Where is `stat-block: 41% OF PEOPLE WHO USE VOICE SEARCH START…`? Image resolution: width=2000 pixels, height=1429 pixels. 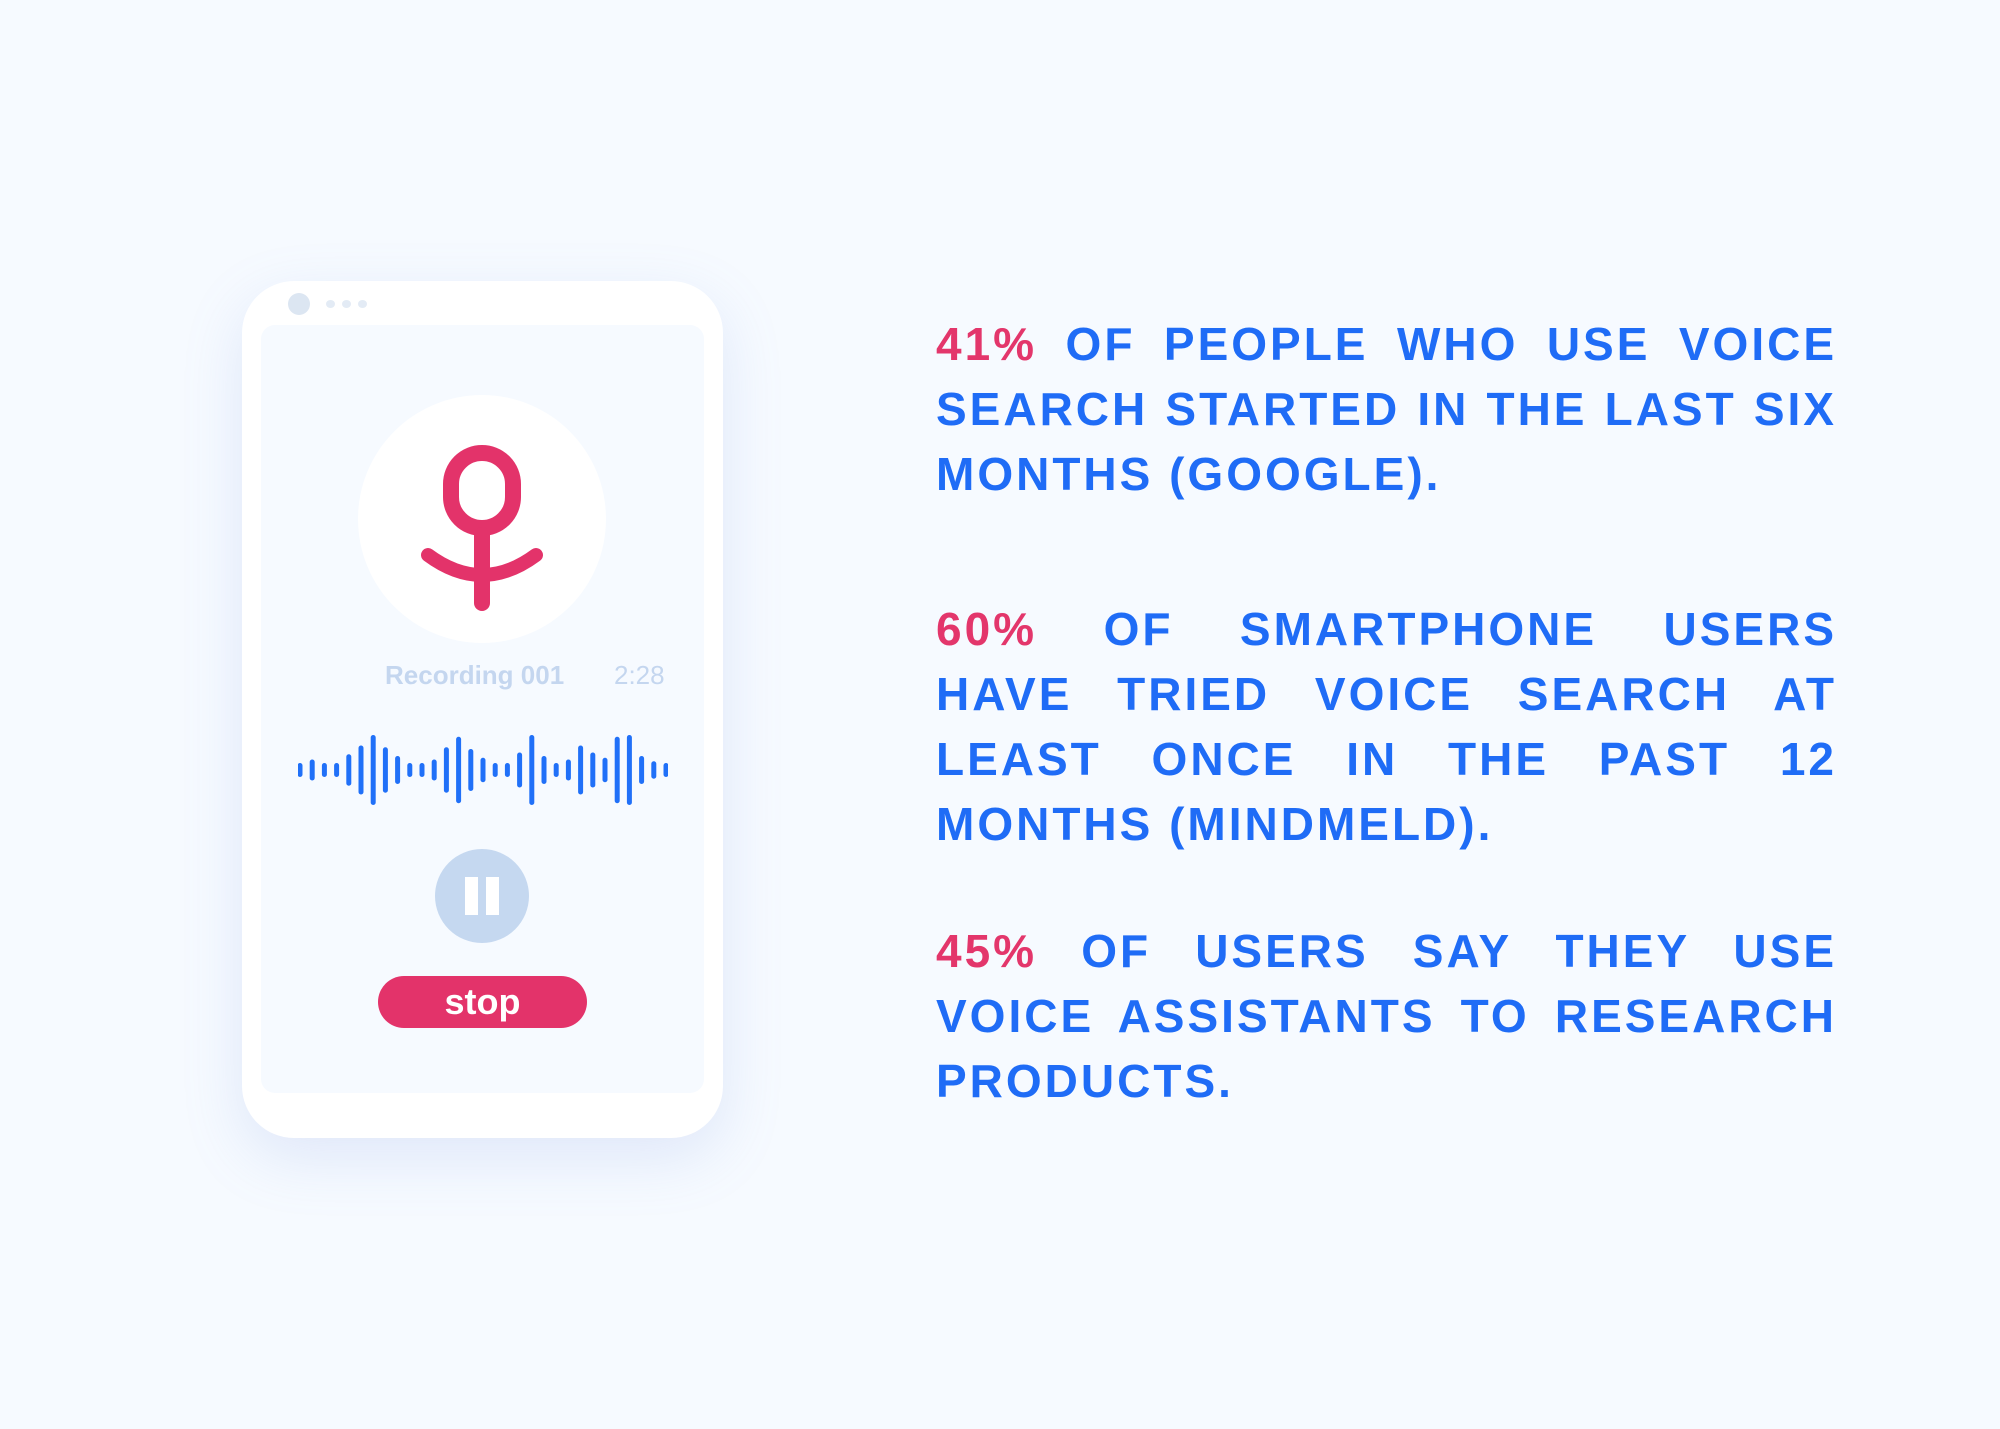 stat-block: 41% OF PEOPLE WHO USE VOICE SEARCH START… is located at coordinates (1386, 409).